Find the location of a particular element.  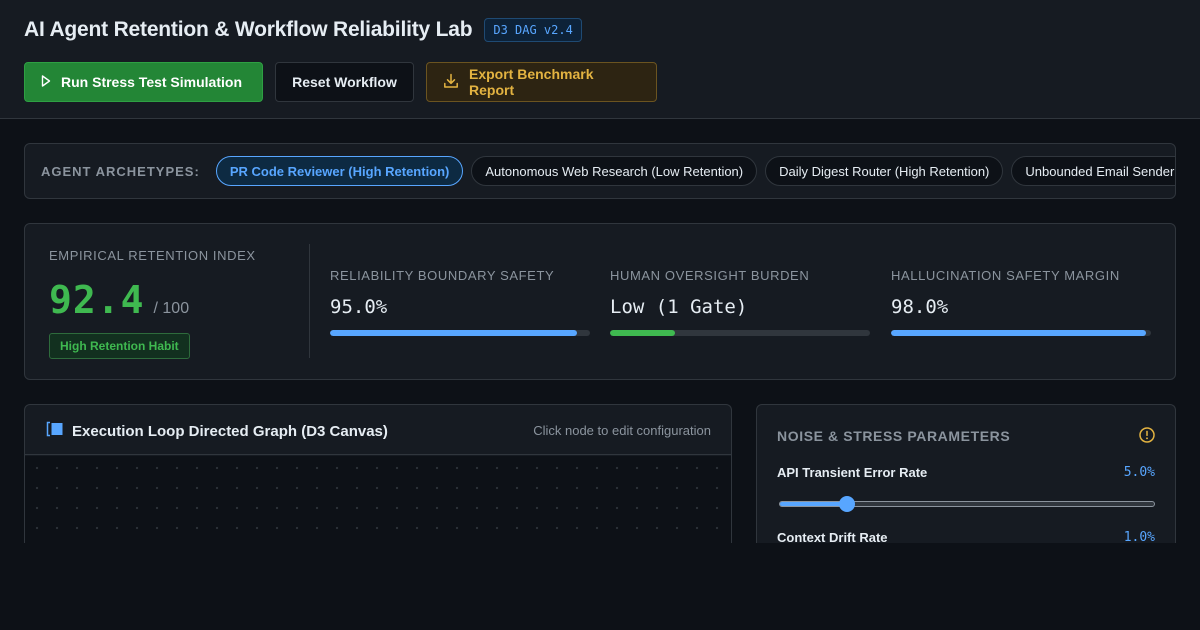

metric-label: HUMAN OVERSIGHT BURDEN is located at coordinates (710, 275).